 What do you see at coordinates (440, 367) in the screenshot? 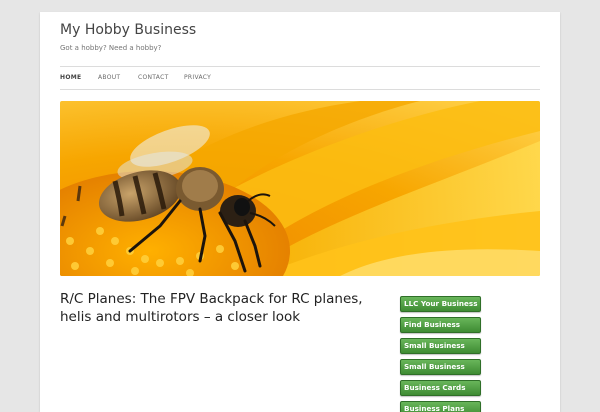
I see `sidebar-button-small-business-2: Small Business` at bounding box center [440, 367].